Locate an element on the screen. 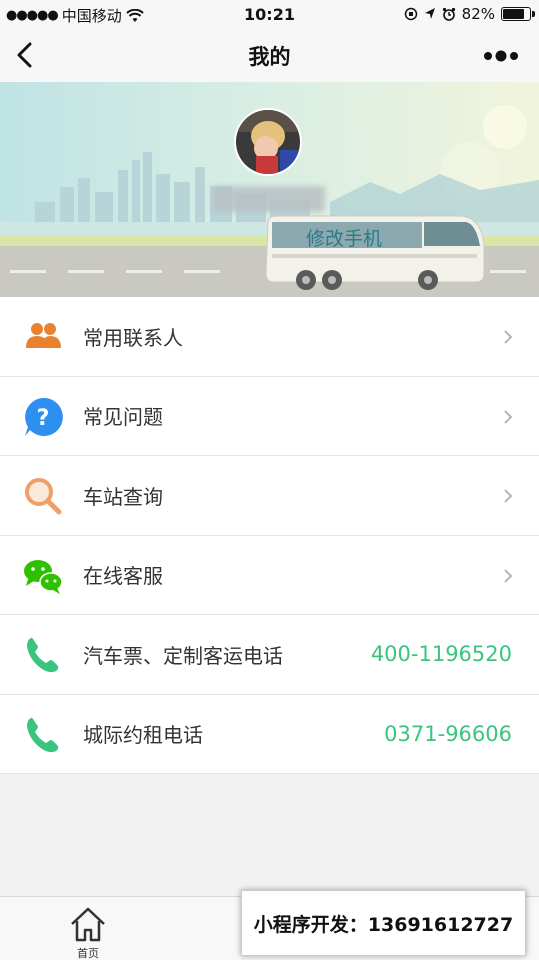 This screenshot has width=539, height=960. menu-item-online-service: 在线客服 is located at coordinates (269, 575).